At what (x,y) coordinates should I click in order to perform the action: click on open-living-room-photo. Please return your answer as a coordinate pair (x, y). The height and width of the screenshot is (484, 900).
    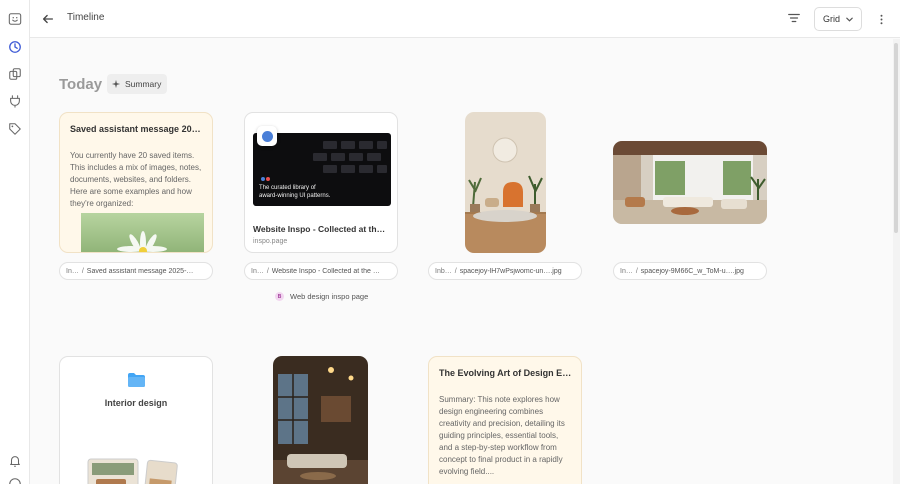
    Looking at the image, I should click on (690, 182).